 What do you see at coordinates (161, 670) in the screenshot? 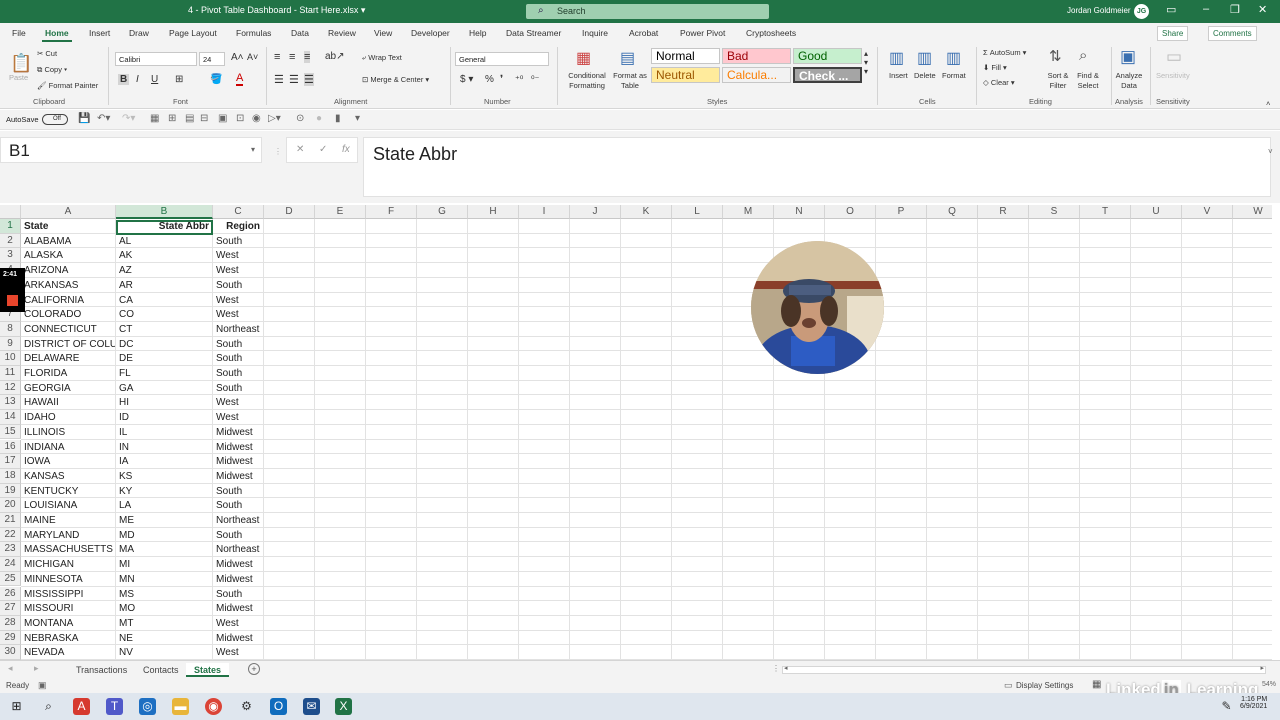
I see `sheet-tab-contacts: Contacts` at bounding box center [161, 670].